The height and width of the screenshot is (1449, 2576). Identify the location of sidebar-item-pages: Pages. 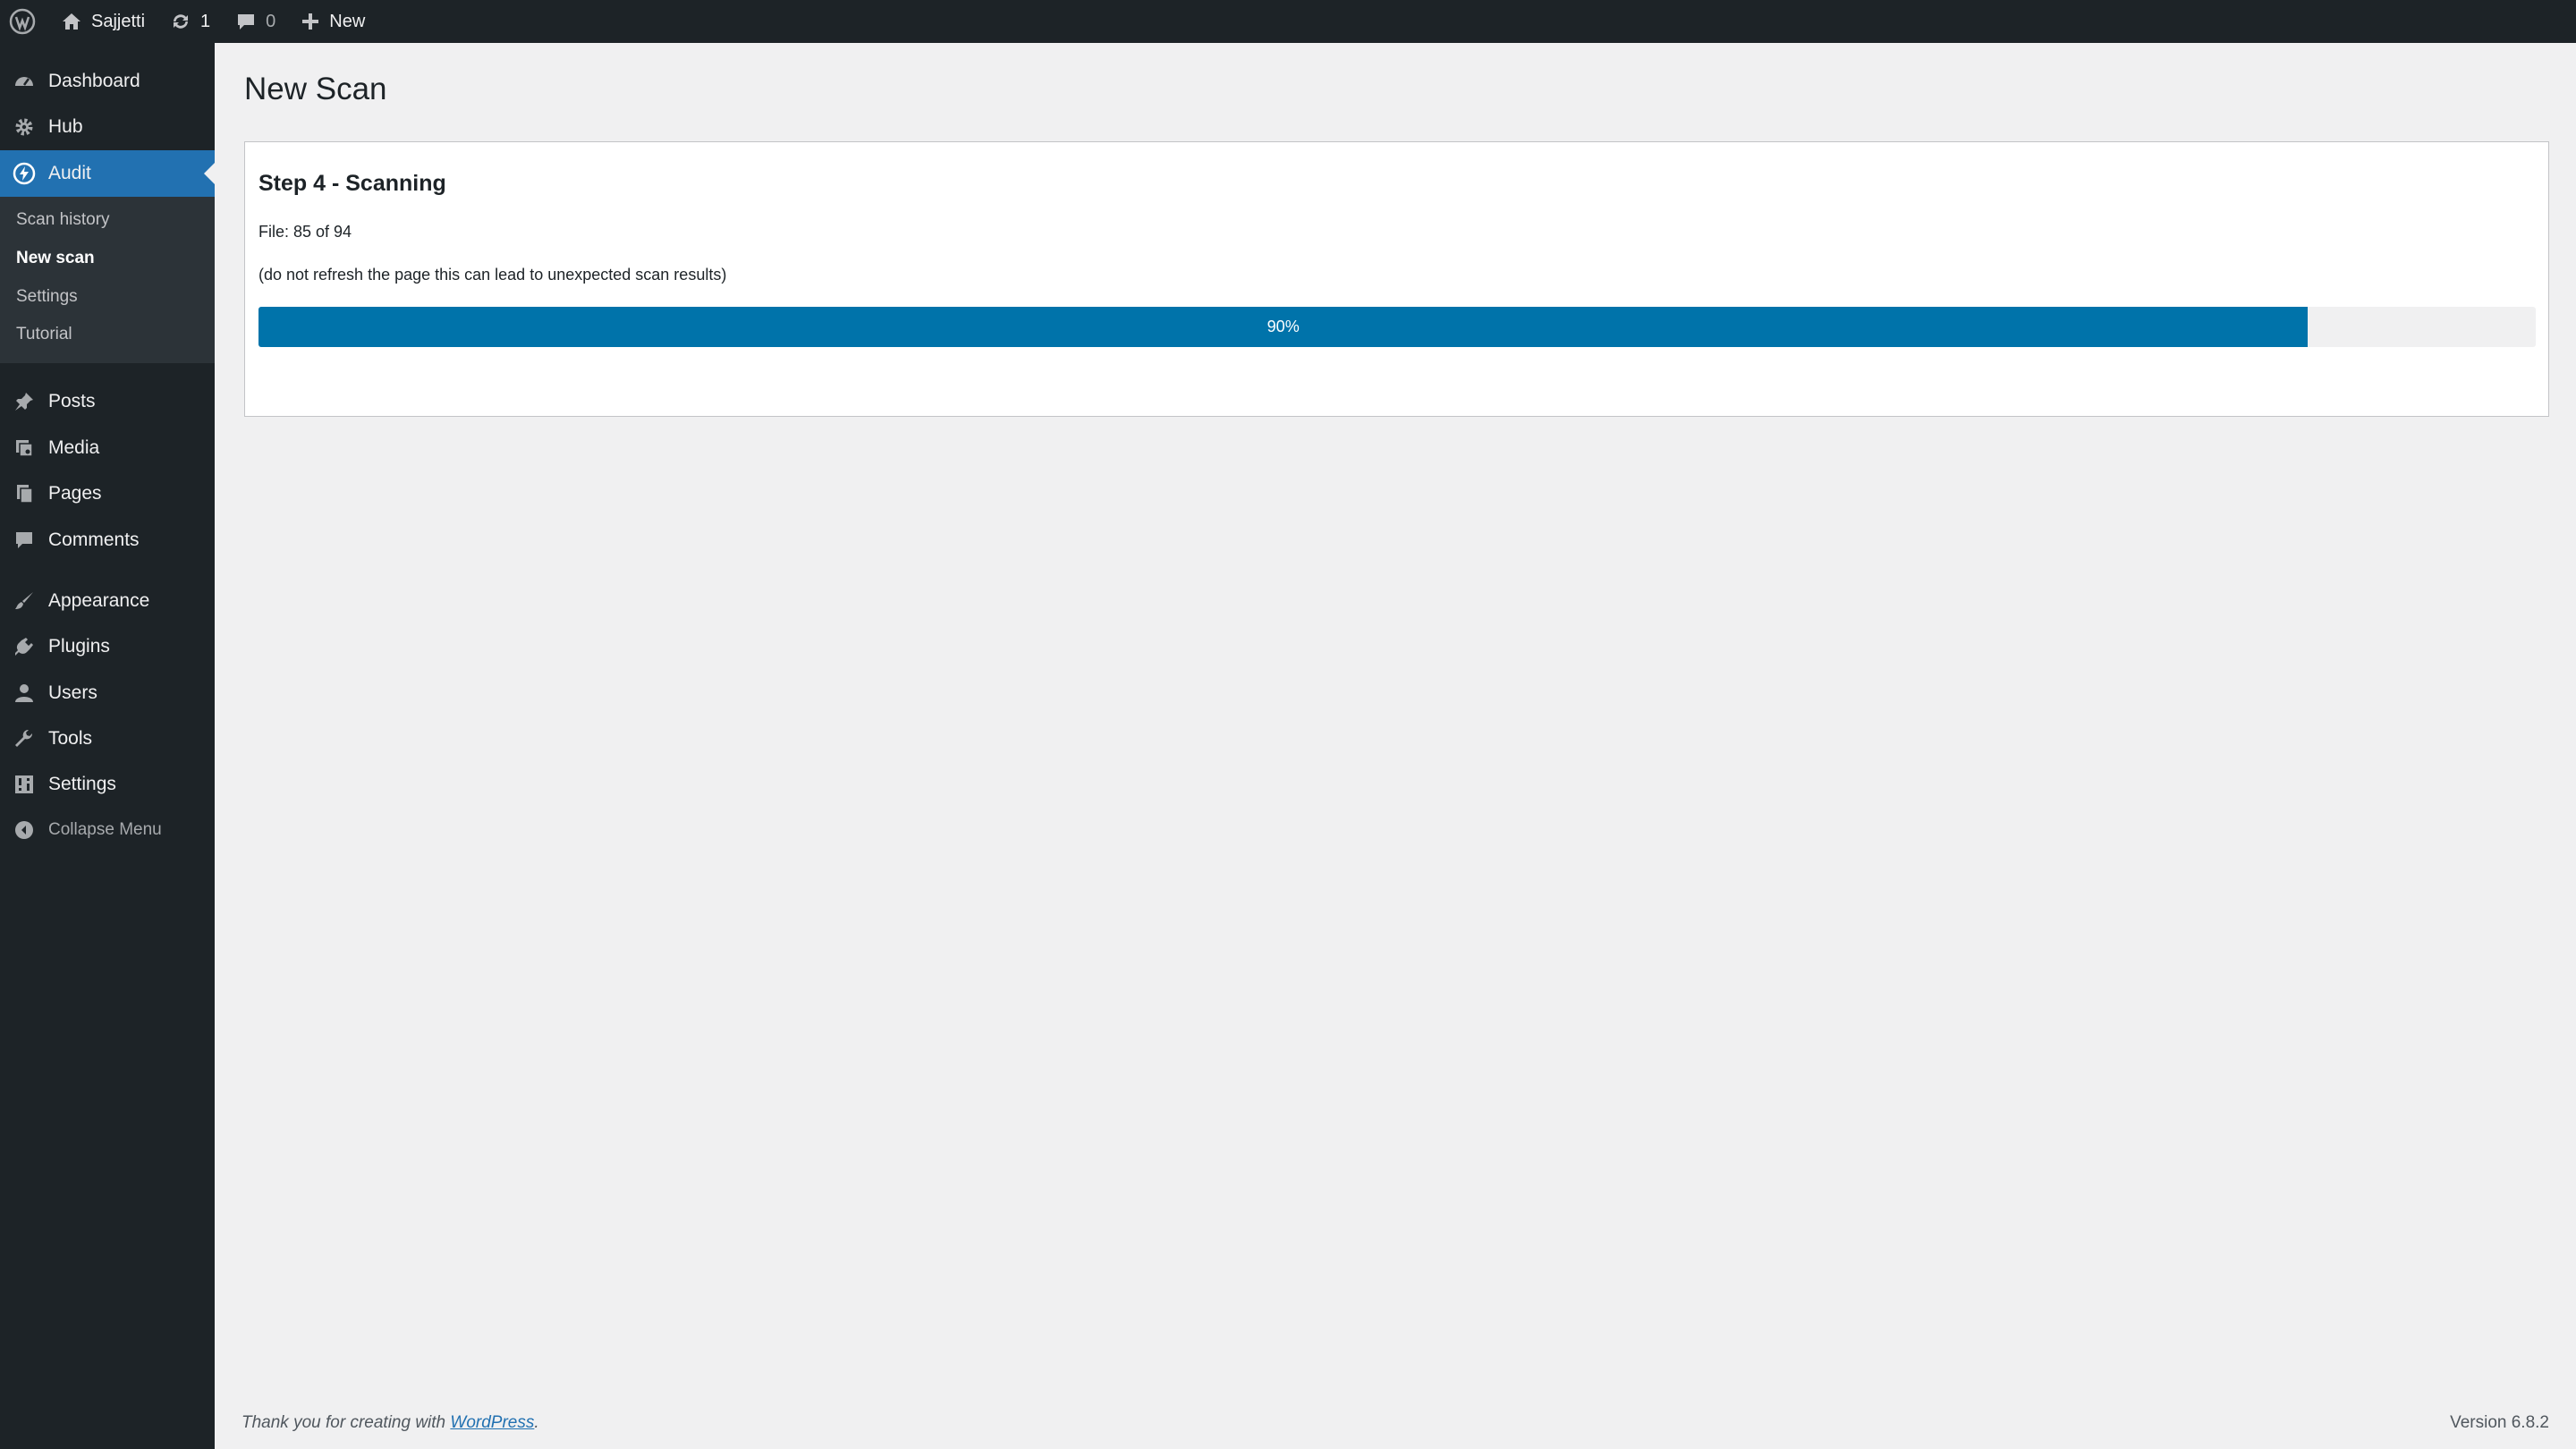
(107, 493).